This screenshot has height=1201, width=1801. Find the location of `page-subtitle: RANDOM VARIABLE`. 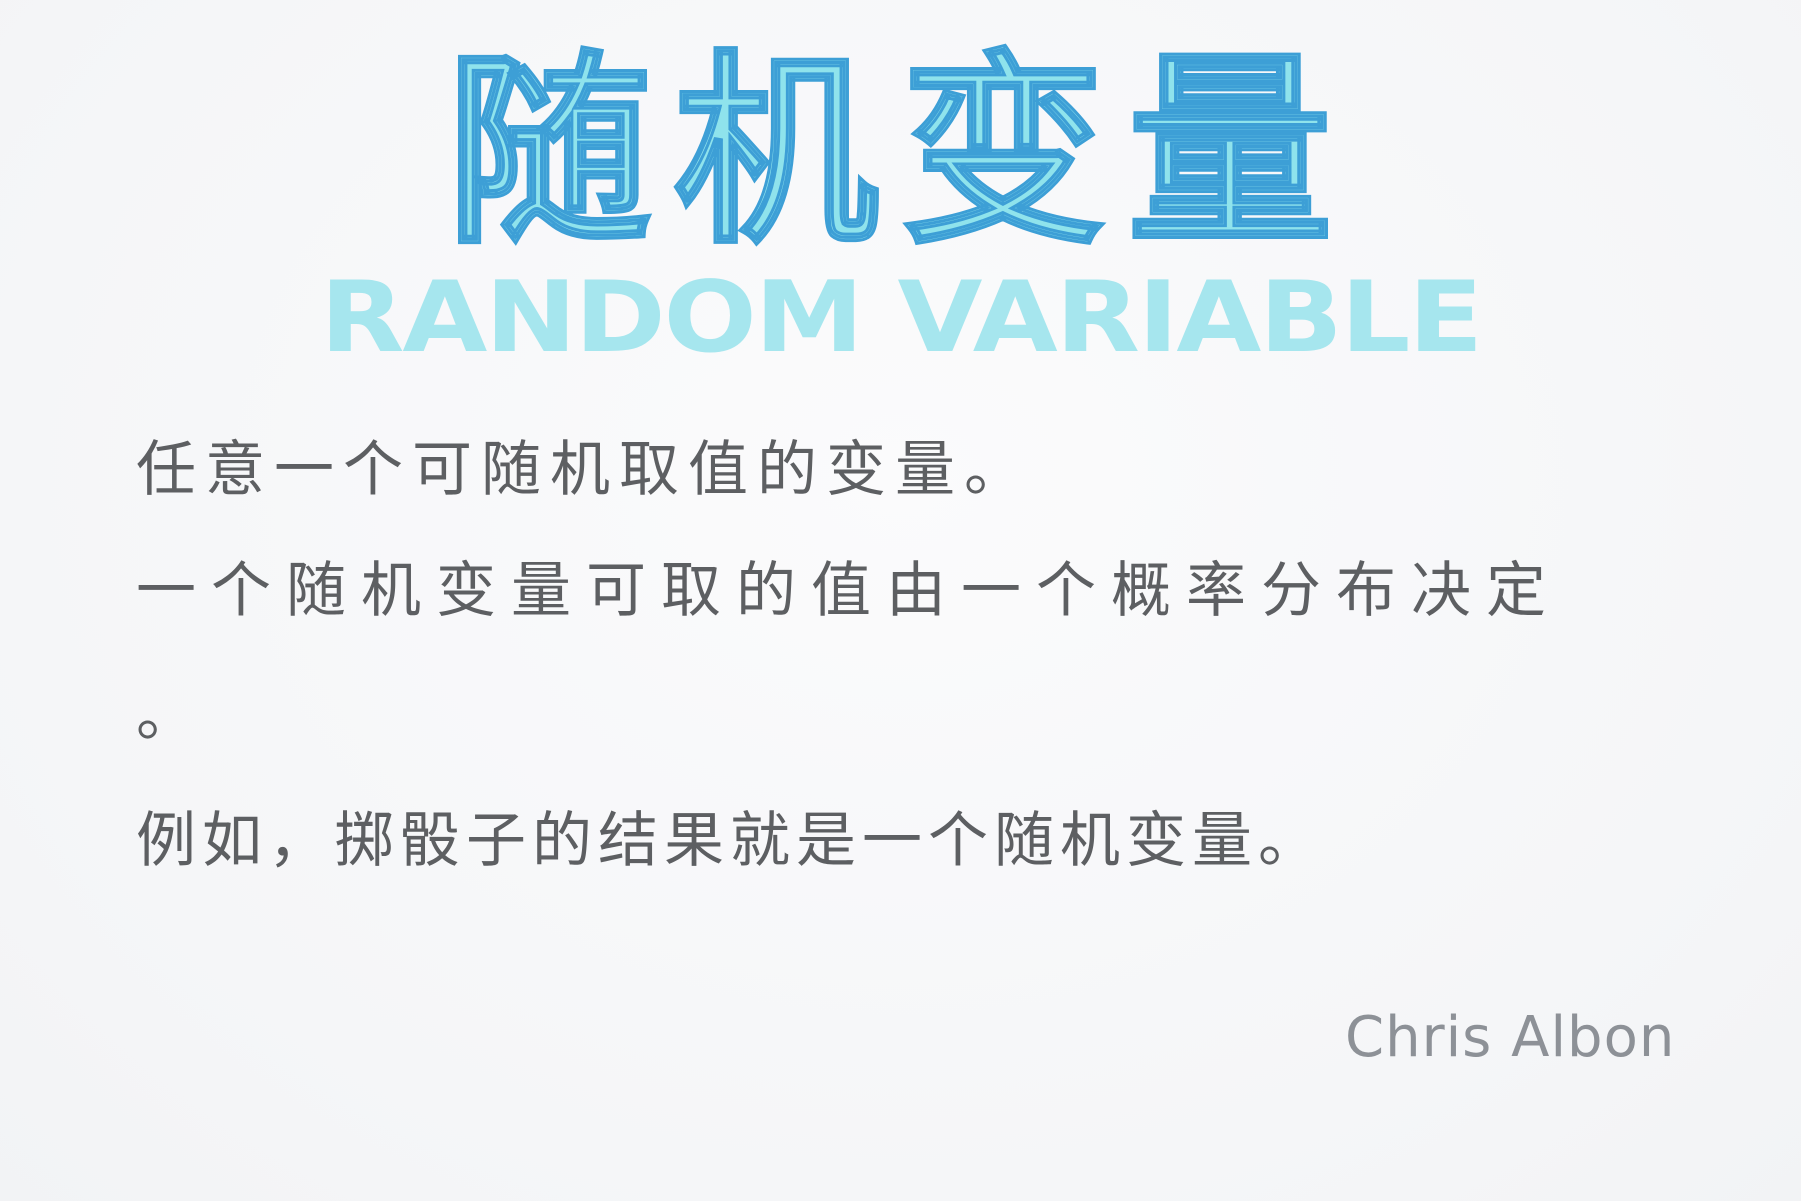

page-subtitle: RANDOM VARIABLE is located at coordinates (901, 318).